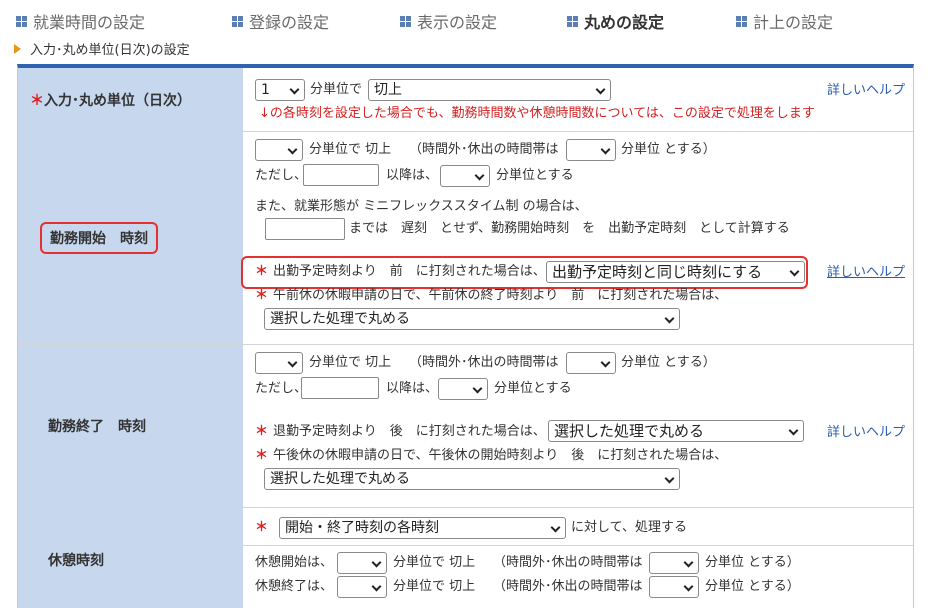  I want to click on row-label-text: 休憩時刻, so click(76, 561).